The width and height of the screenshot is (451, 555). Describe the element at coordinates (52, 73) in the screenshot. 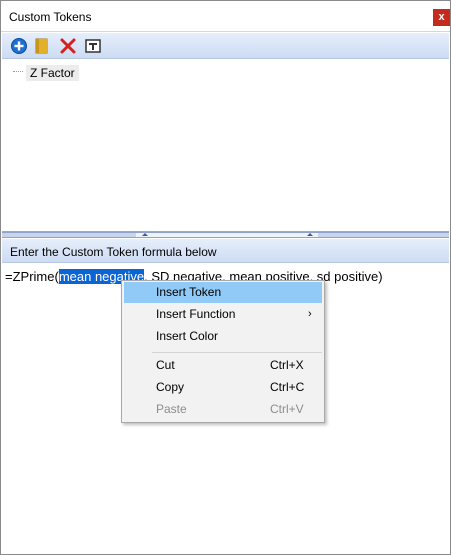

I see `tree-item-z-factor: Z Factor` at that location.